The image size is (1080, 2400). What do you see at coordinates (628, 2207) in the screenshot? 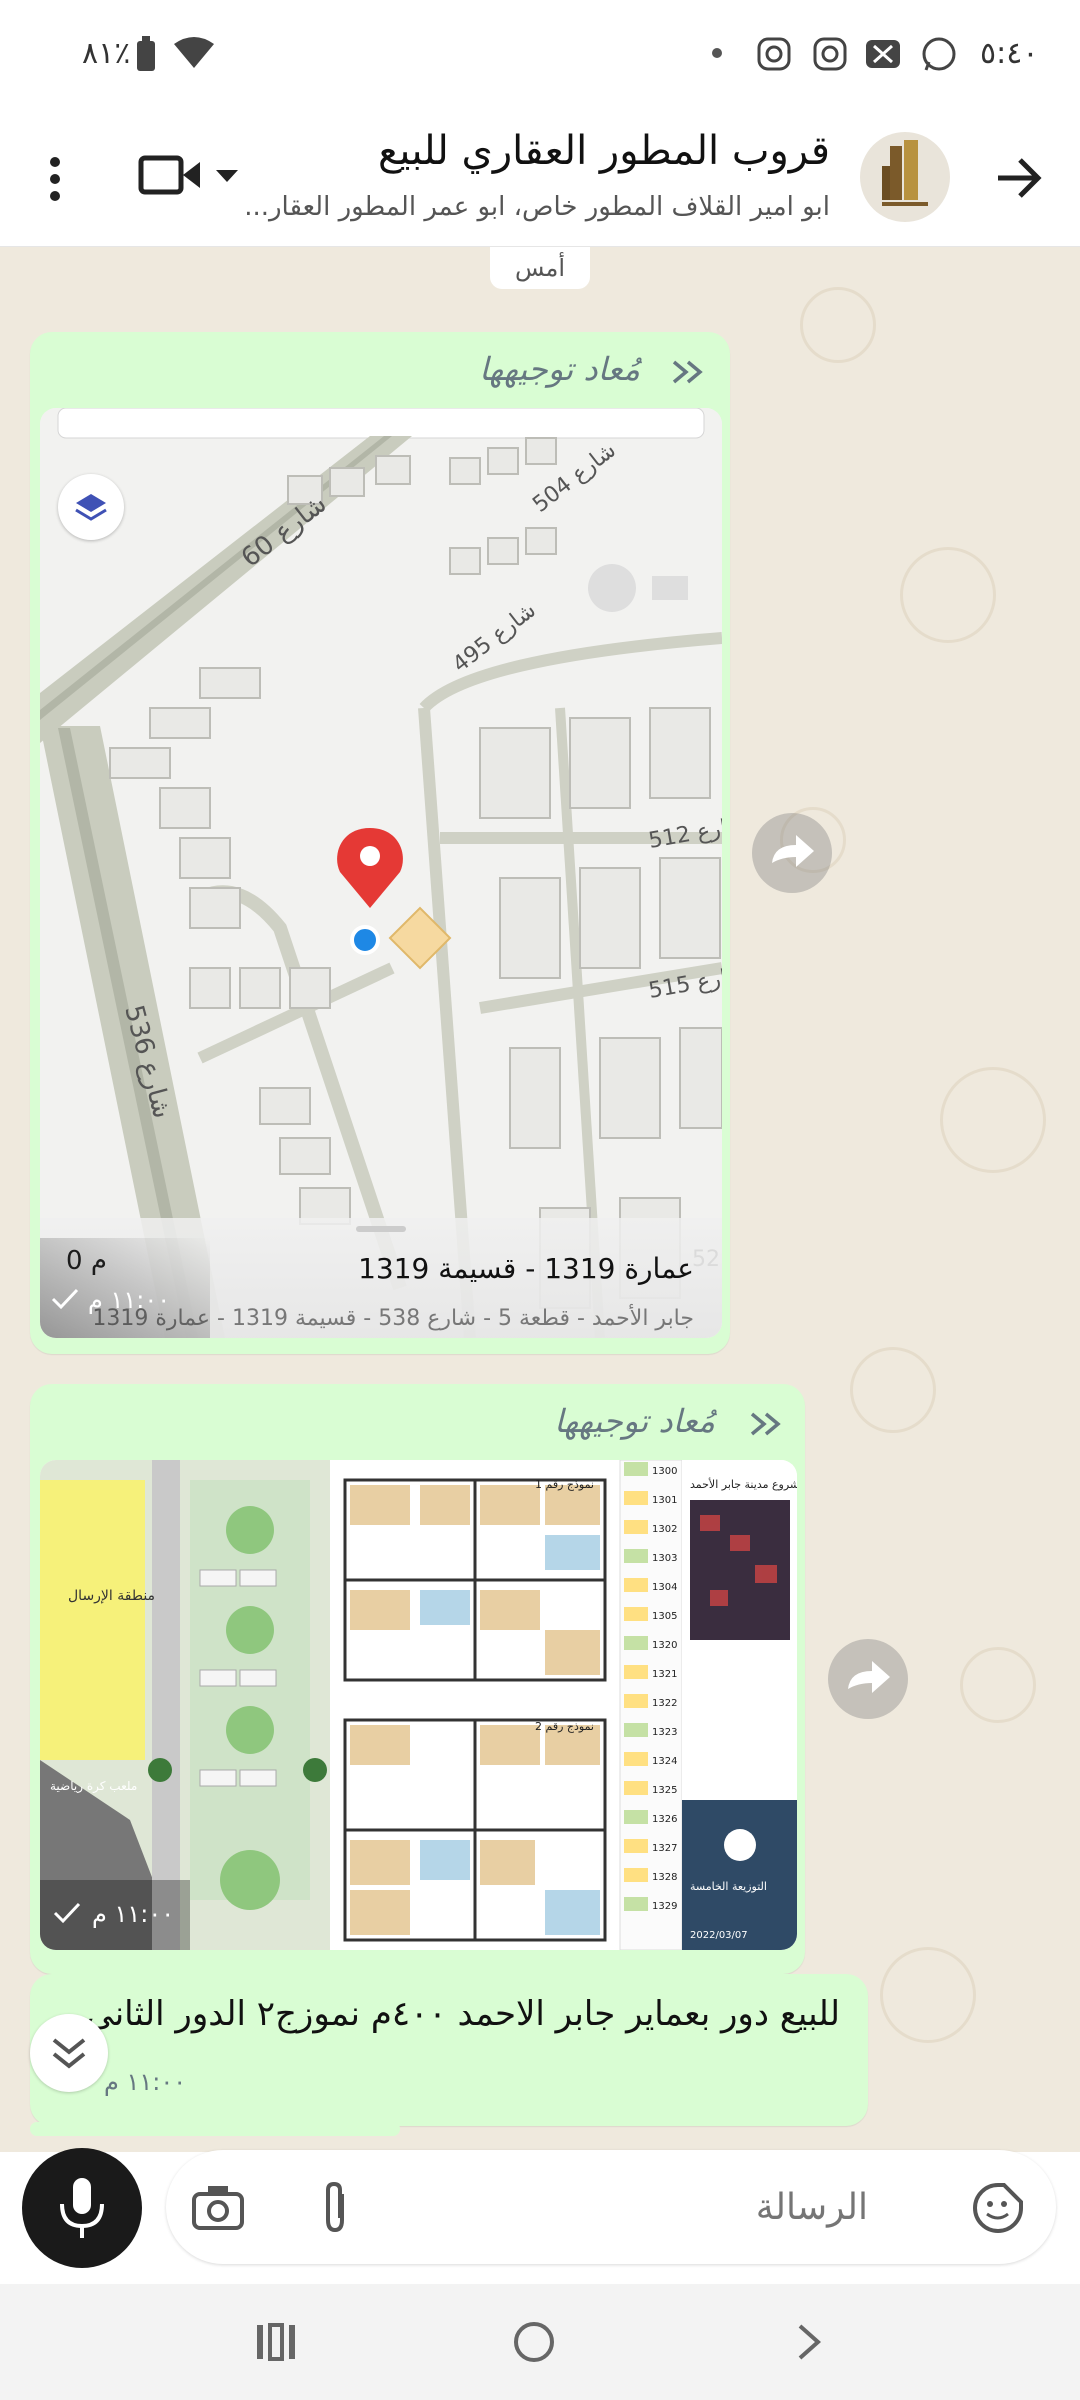
I see `message-input` at bounding box center [628, 2207].